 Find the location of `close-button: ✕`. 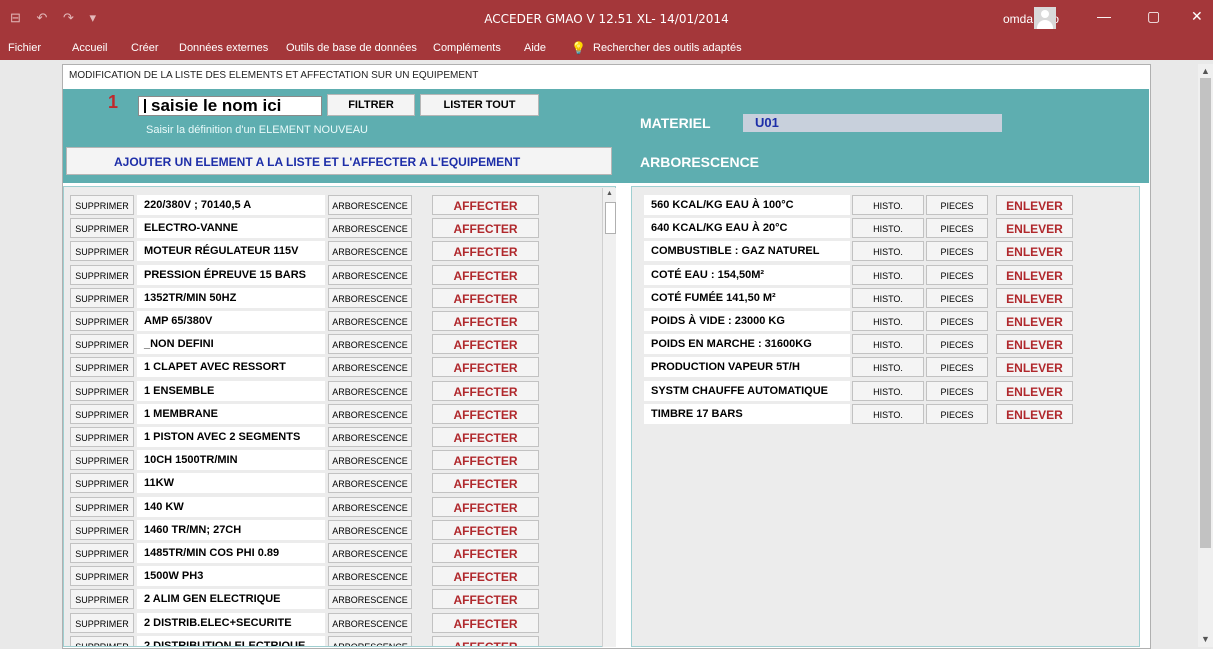

close-button: ✕ is located at coordinates (1197, 16).